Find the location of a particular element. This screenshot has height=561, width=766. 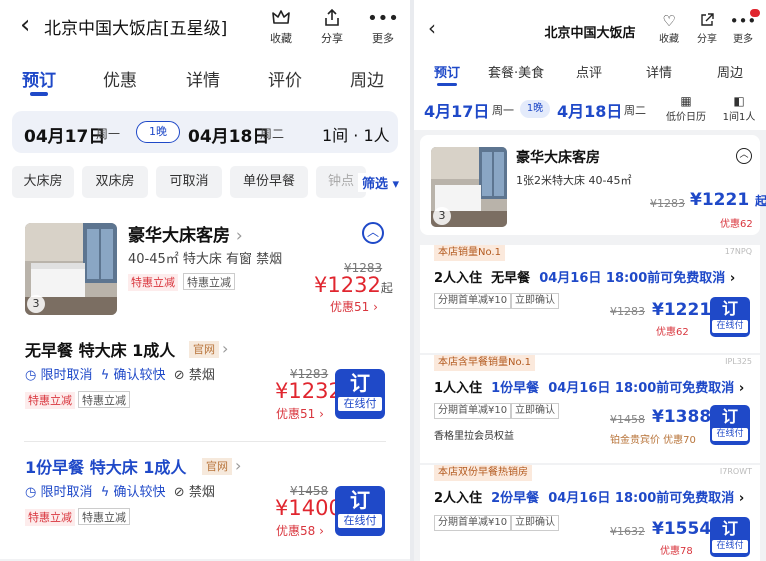

checkout-weekday: 周二 is located at coordinates (272, 134).